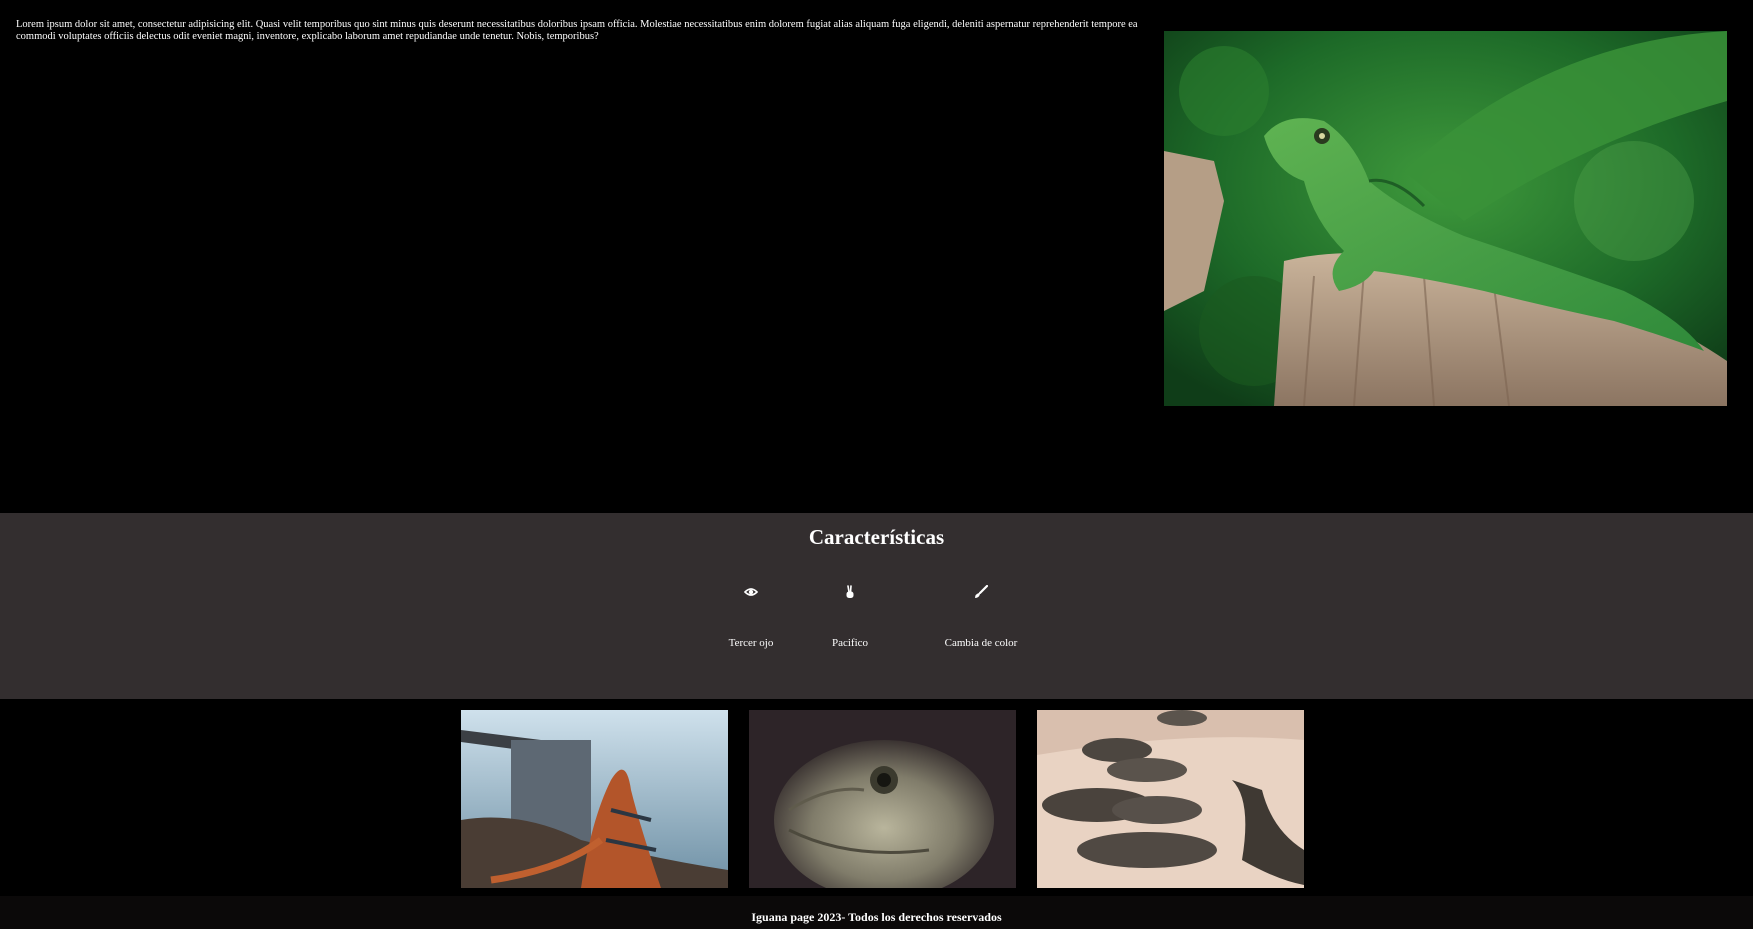  I want to click on features-title: Características, so click(876, 537).